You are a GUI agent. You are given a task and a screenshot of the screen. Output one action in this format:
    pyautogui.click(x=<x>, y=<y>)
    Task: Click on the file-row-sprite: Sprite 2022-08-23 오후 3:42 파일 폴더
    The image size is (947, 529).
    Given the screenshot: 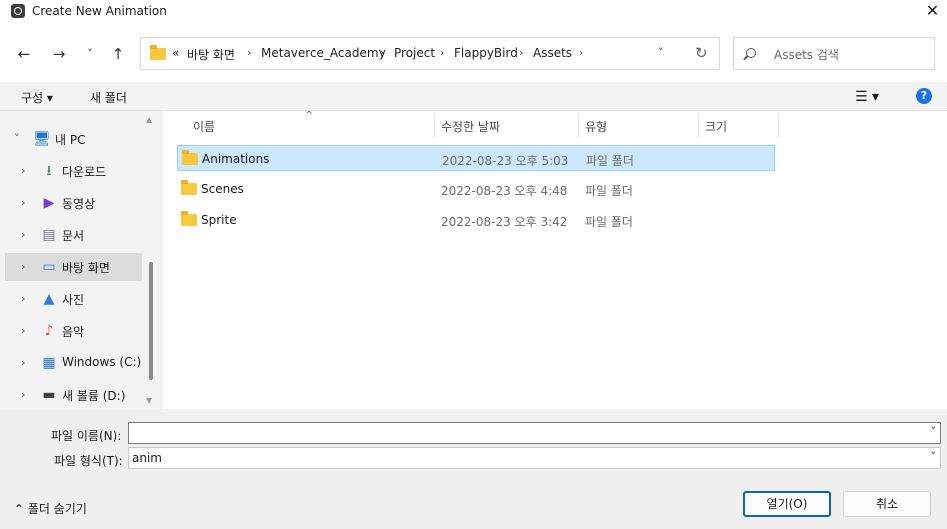 What is the action you would take?
    pyautogui.click(x=476, y=220)
    